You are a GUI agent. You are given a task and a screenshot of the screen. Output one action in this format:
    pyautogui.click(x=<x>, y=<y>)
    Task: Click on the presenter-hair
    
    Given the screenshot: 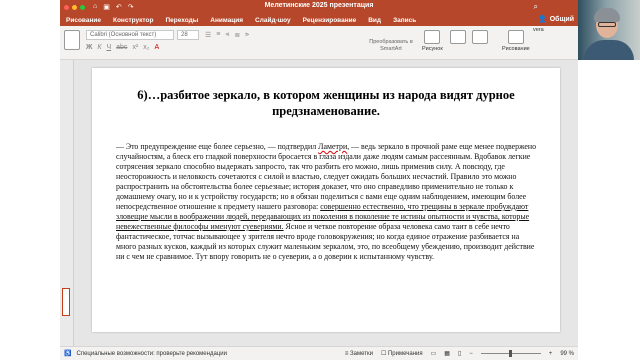 What is the action you would take?
    pyautogui.click(x=607, y=15)
    